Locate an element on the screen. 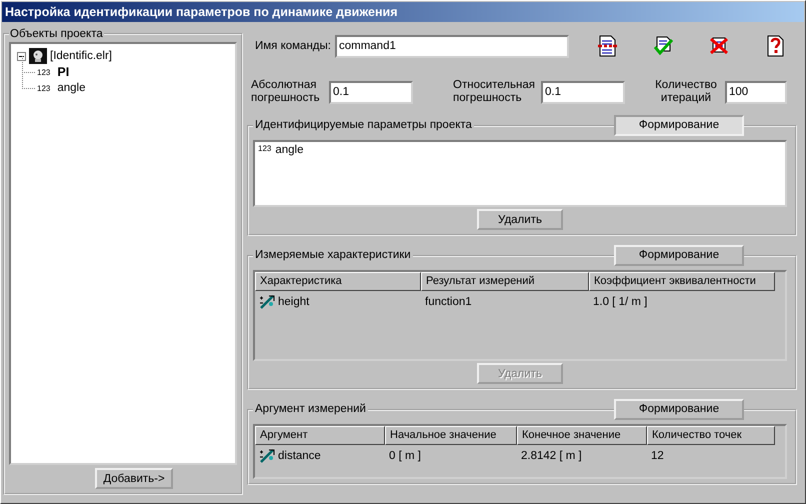  project-icon is located at coordinates (38, 56).